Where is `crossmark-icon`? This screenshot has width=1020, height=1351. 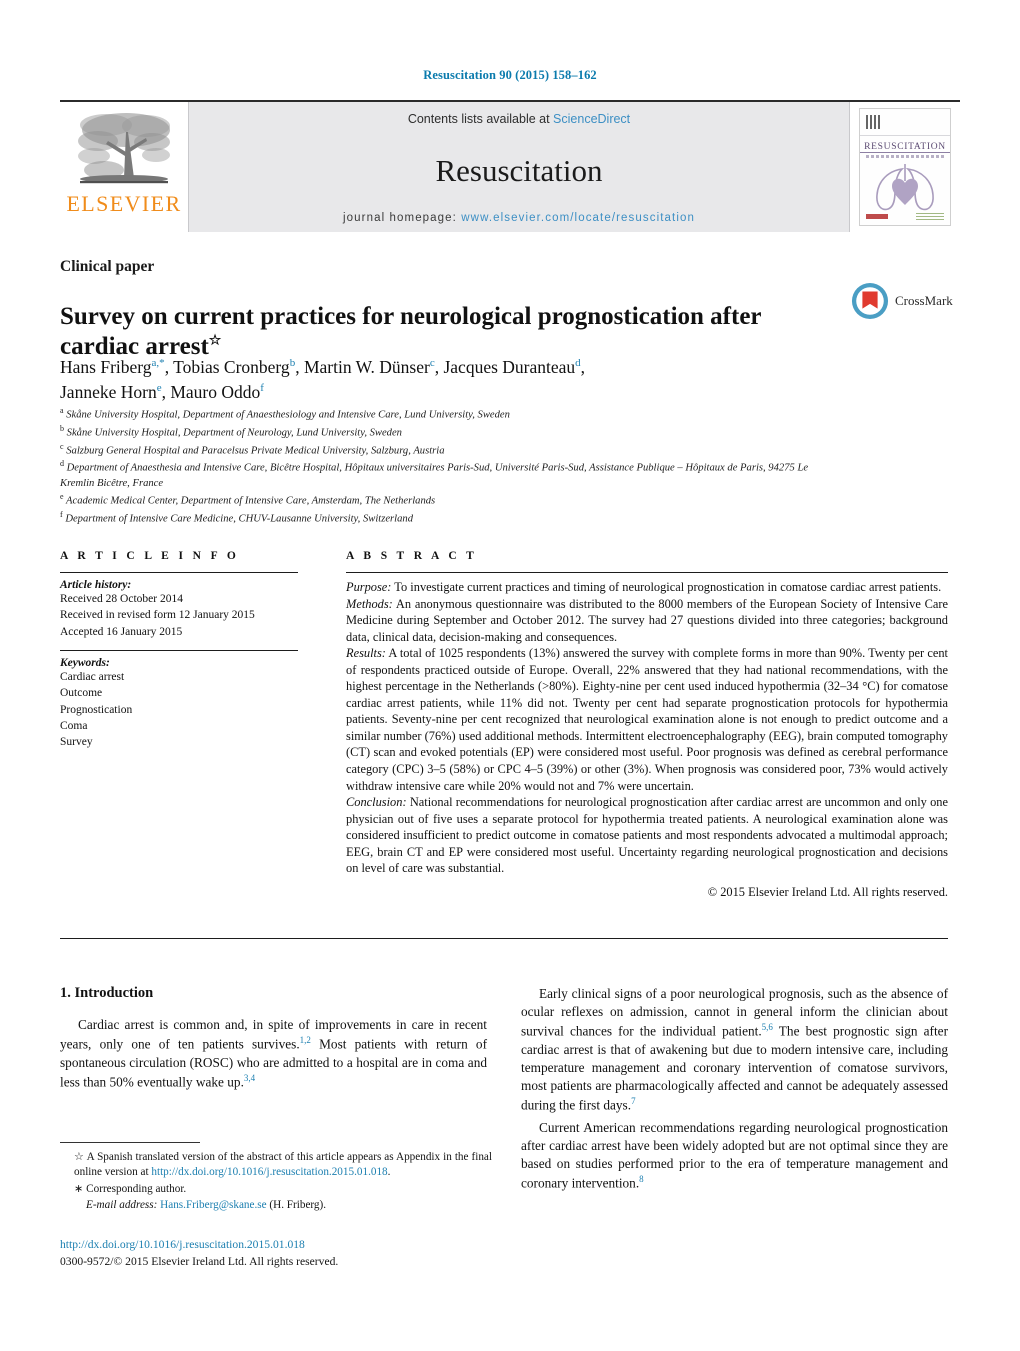
crossmark-icon is located at coordinates (870, 301).